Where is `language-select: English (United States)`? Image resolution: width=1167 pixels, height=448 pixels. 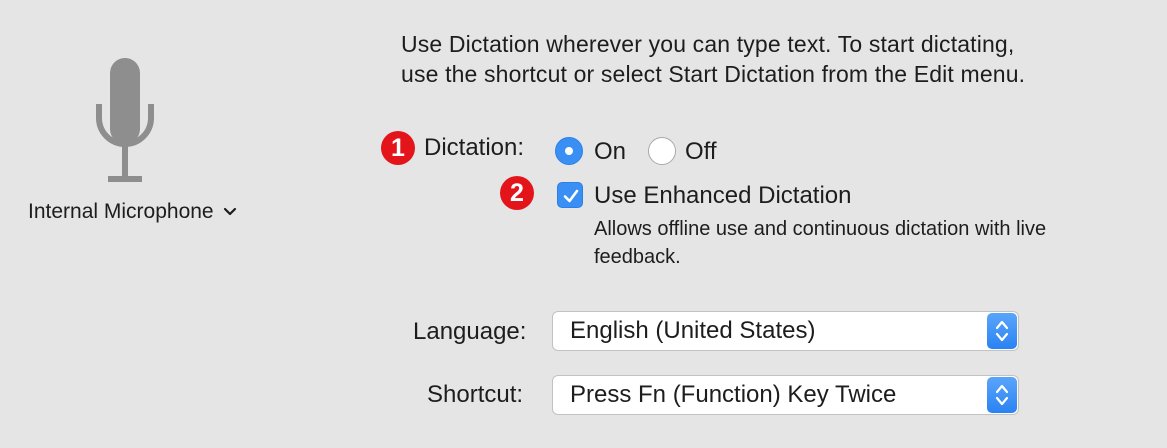
language-select: English (United States) is located at coordinates (785, 331).